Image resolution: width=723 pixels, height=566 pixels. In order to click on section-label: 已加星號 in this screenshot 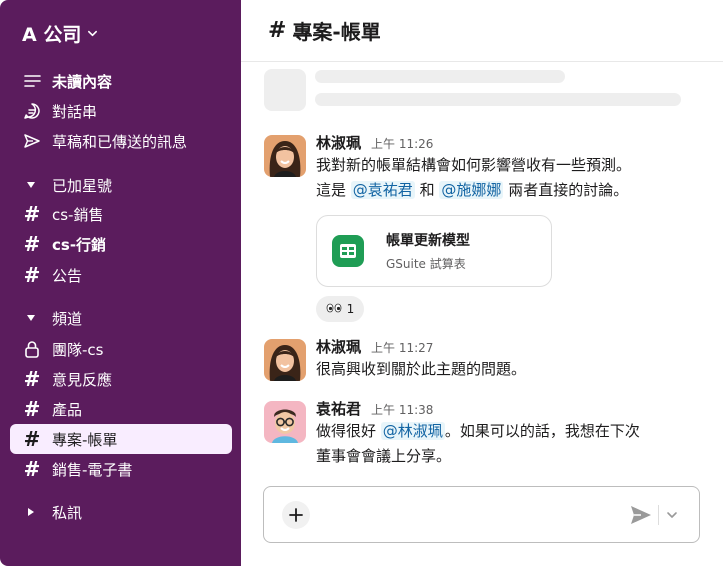, I will do `click(82, 185)`.